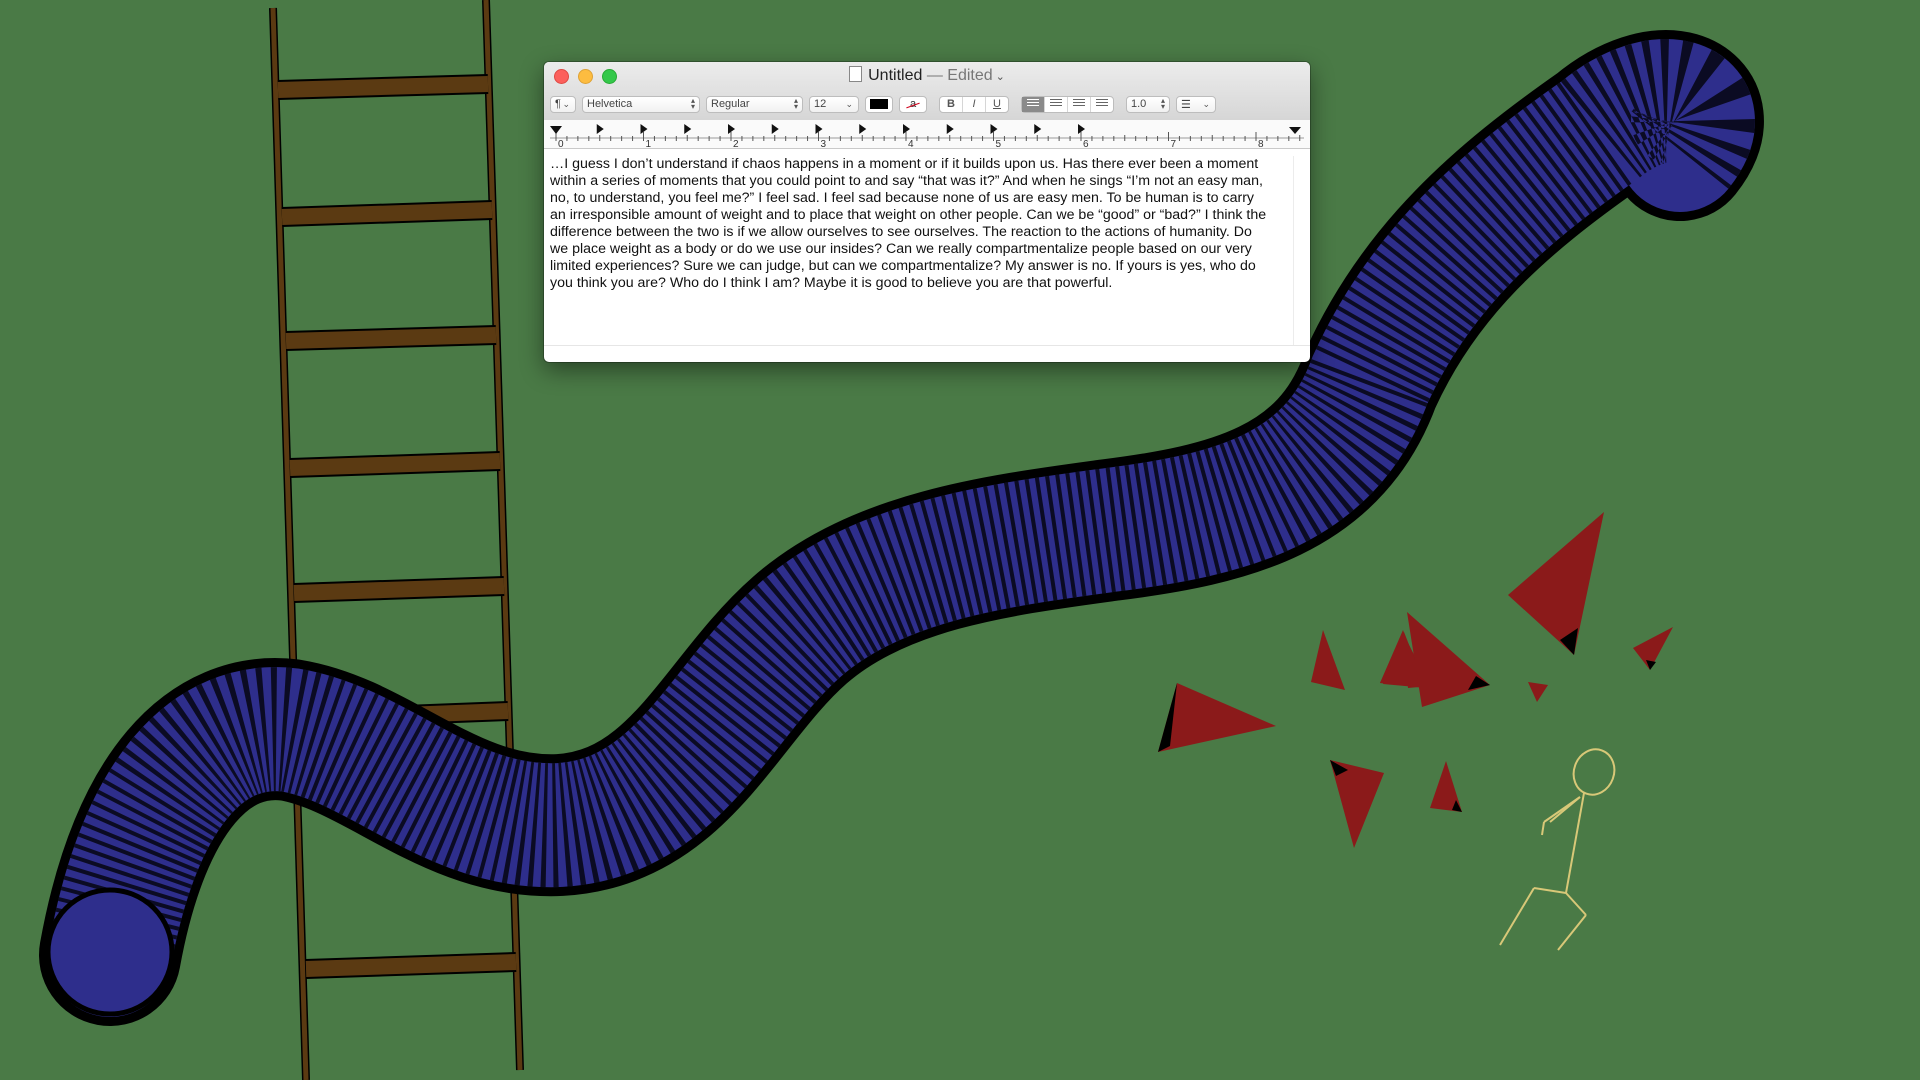  I want to click on ladder, so click(396, 540).